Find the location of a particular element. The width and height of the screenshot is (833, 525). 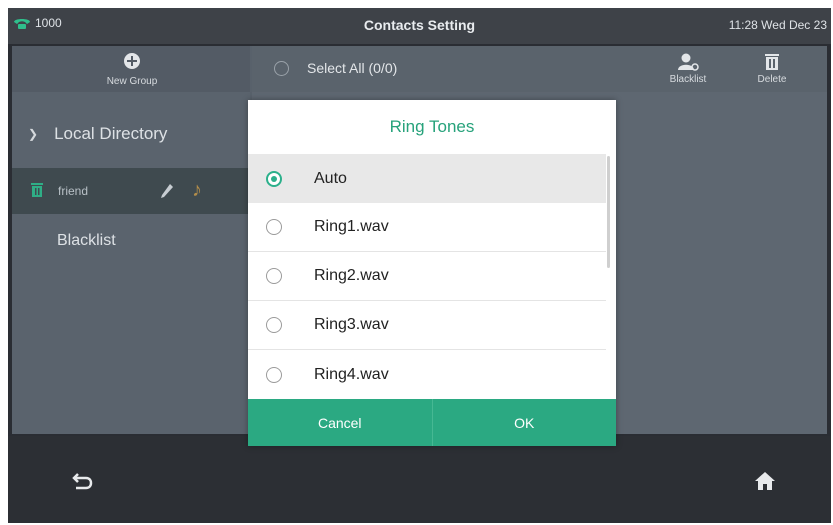

back-button is located at coordinates (83, 483).